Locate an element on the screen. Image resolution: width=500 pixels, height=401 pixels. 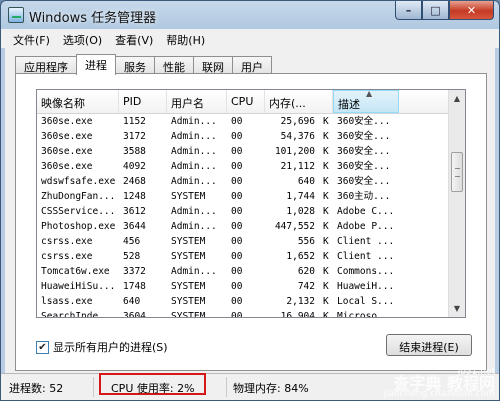
cell-image-name: Tomcat6w.exe is located at coordinates (75, 271).